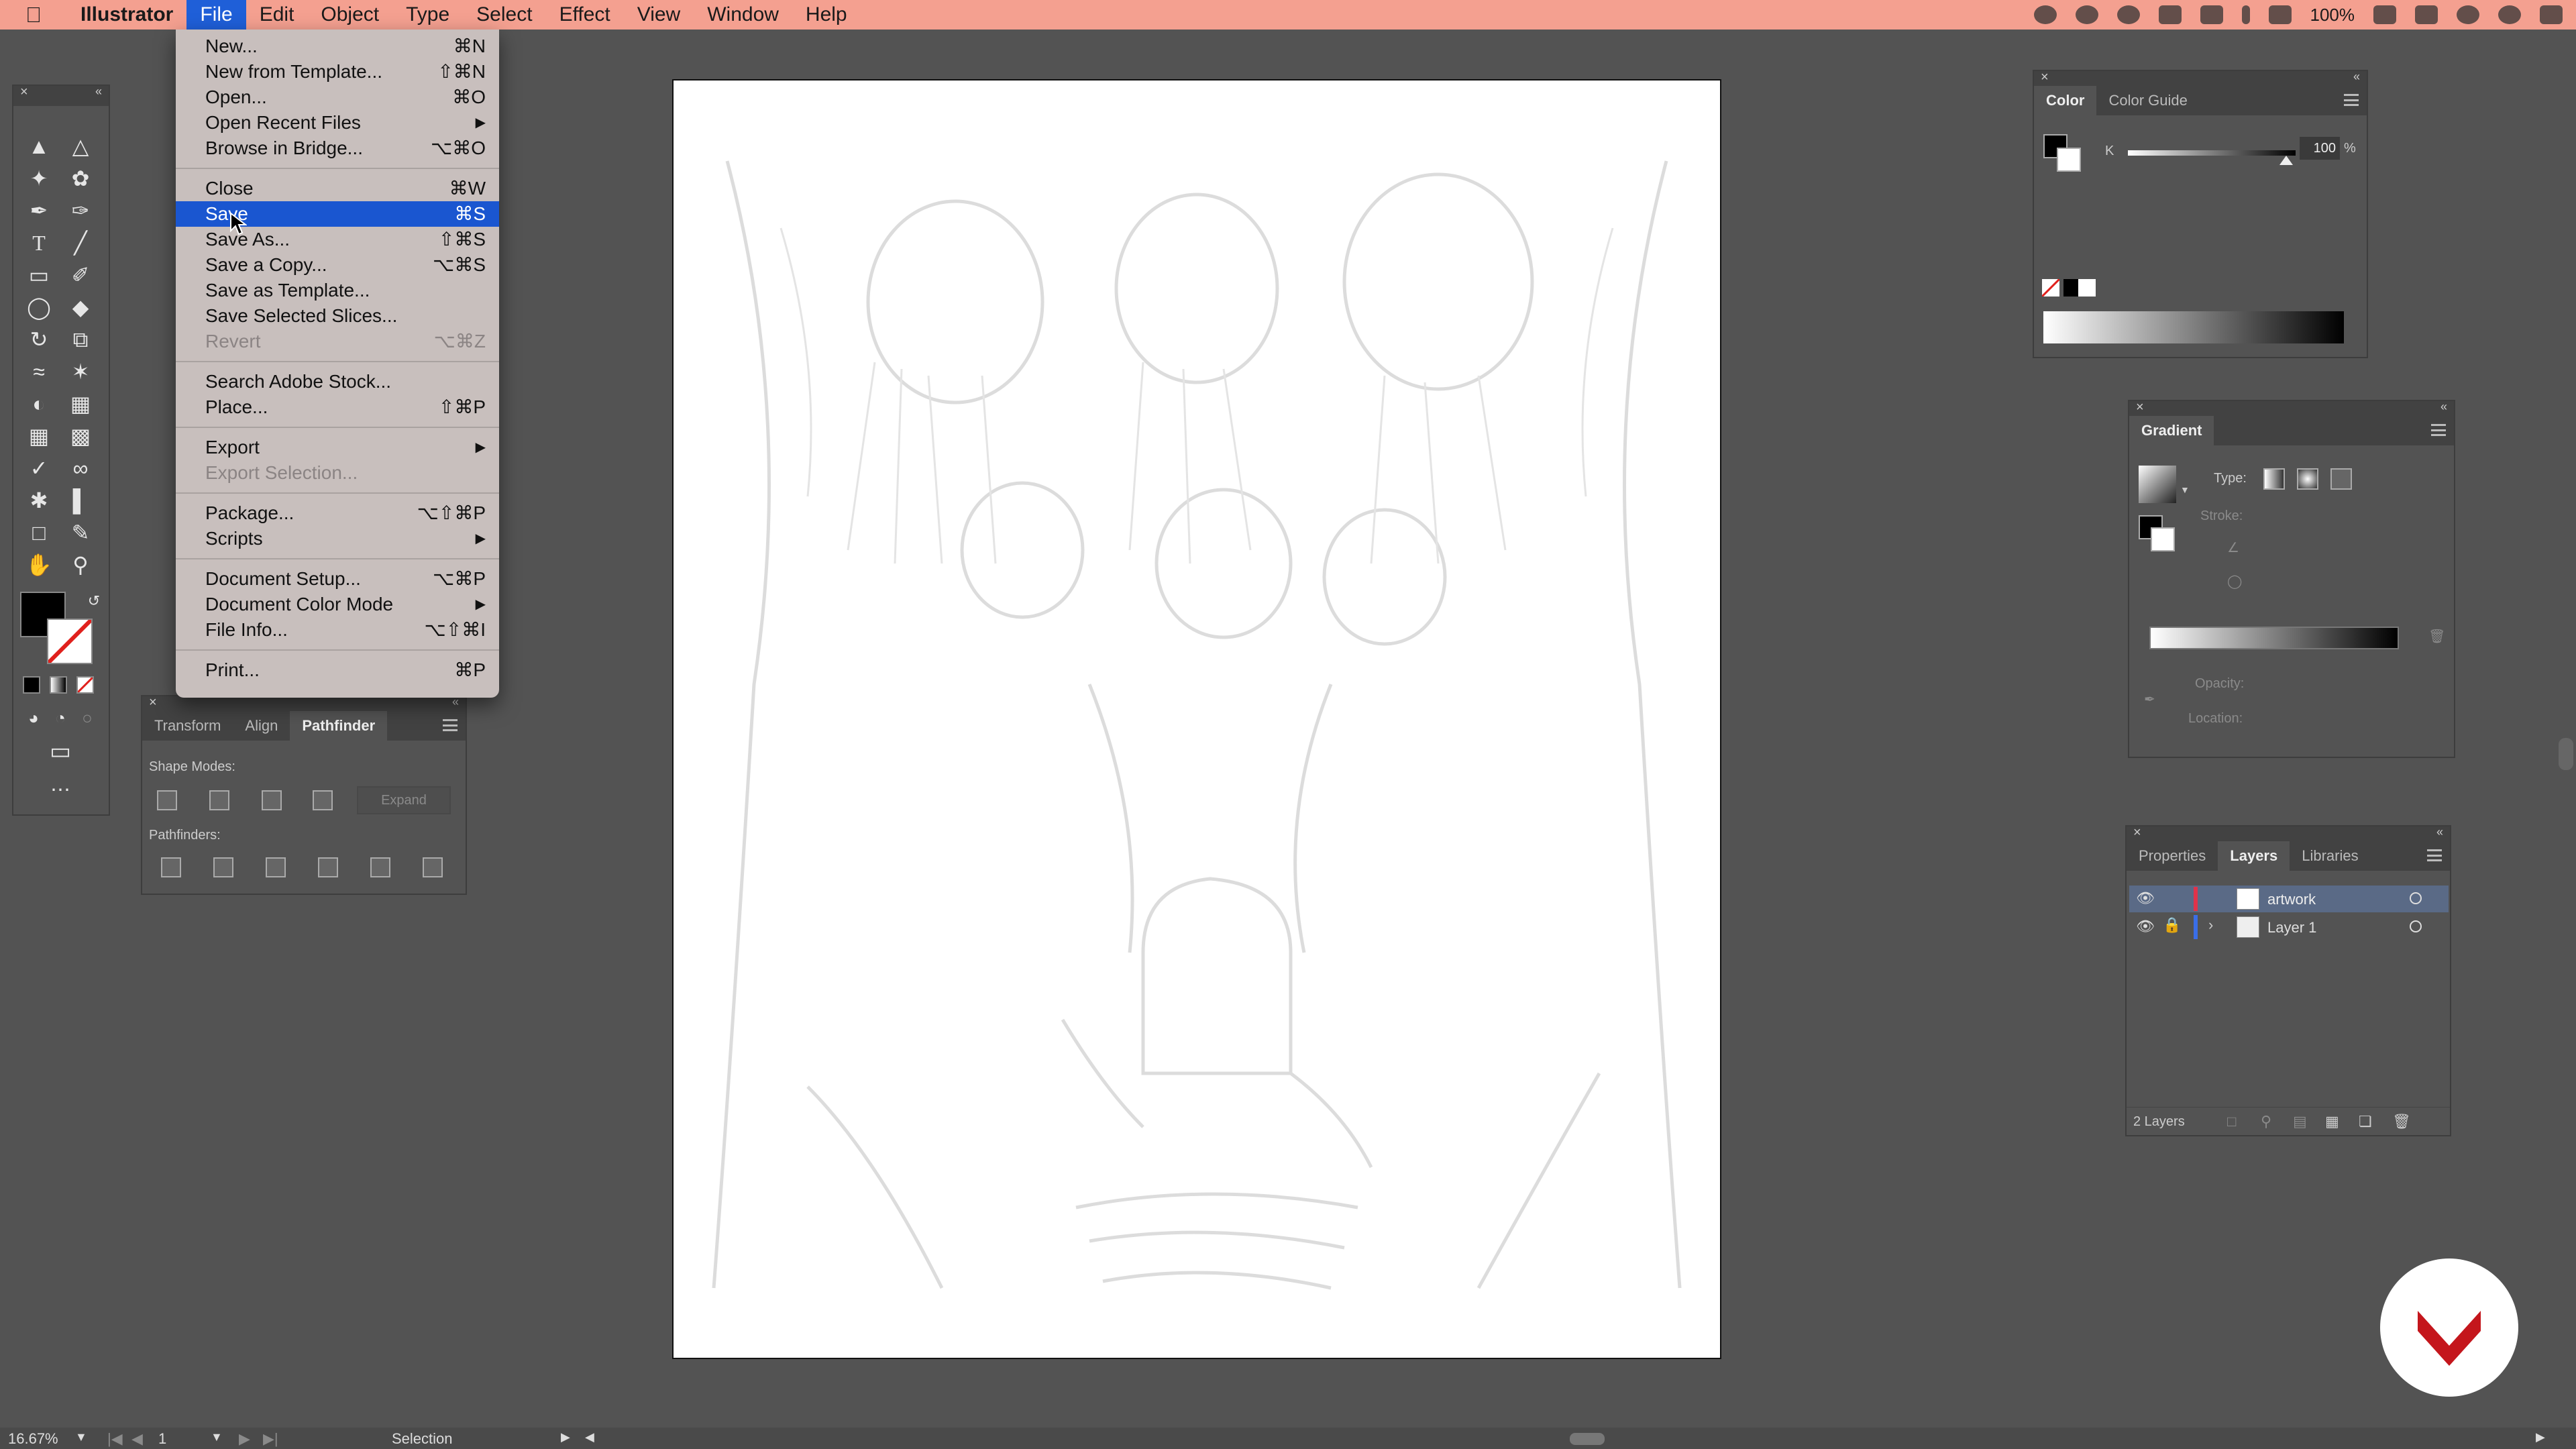  Describe the element at coordinates (1587, 1439) in the screenshot. I see `horizontal-scroll-thumb` at that location.